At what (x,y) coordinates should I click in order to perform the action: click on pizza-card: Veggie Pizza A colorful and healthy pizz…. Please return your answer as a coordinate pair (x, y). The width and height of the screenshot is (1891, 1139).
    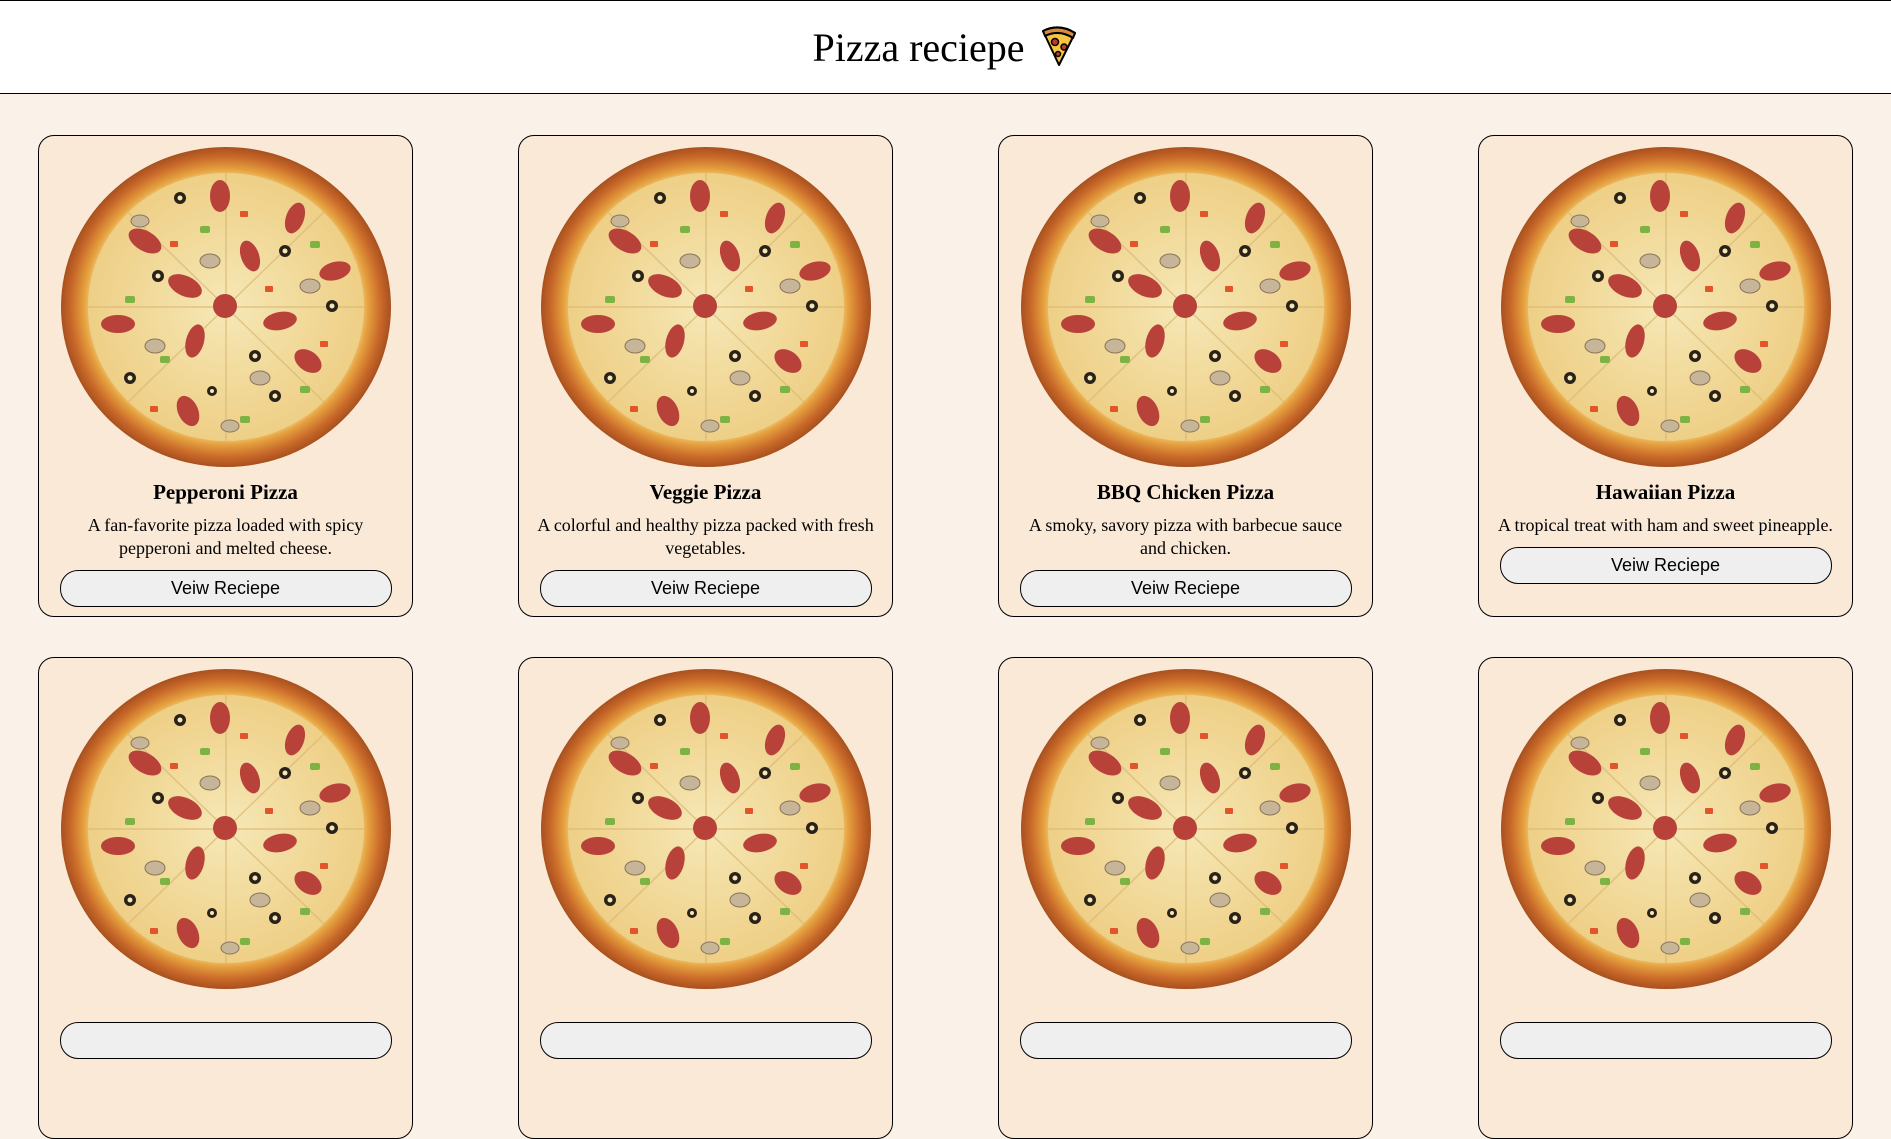
    Looking at the image, I should click on (705, 376).